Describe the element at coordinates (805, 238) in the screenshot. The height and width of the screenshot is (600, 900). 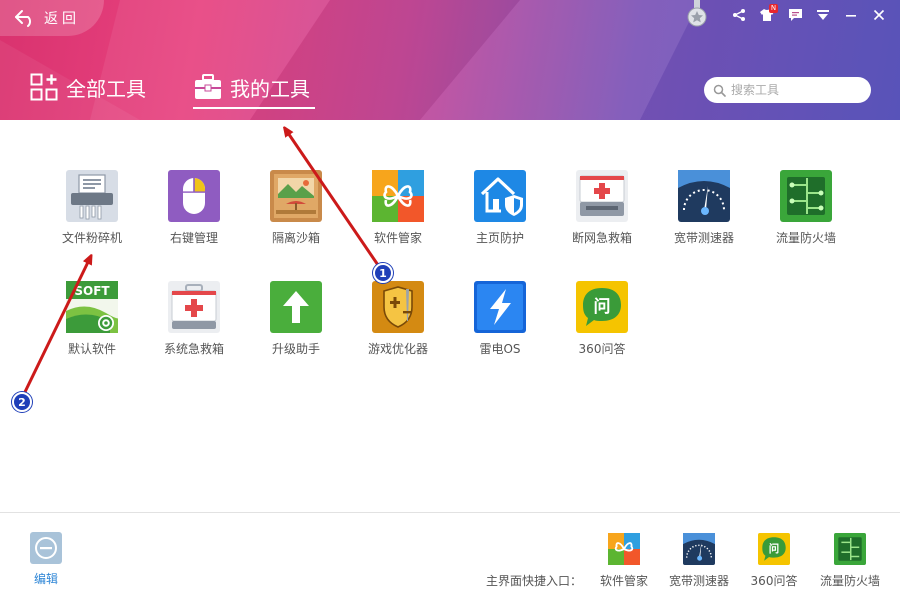
I see `tool-label: 流量防火墙` at that location.